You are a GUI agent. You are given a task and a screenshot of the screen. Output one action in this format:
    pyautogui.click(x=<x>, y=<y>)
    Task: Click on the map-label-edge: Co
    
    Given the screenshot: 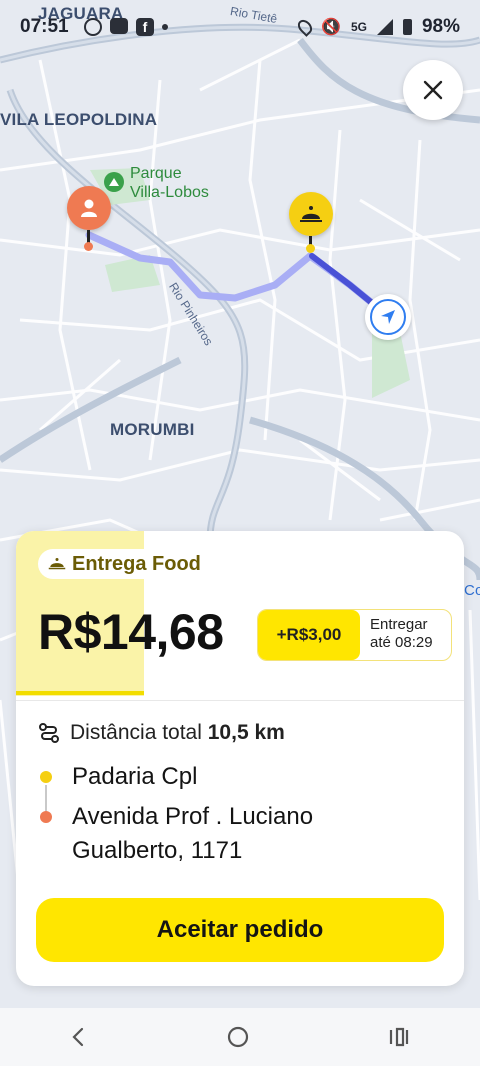 What is the action you would take?
    pyautogui.click(x=472, y=590)
    